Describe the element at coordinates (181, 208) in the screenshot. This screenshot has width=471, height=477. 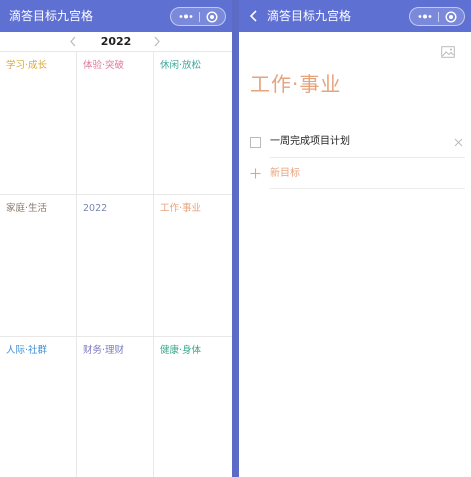
I see `cell-label: 工作·事业` at that location.